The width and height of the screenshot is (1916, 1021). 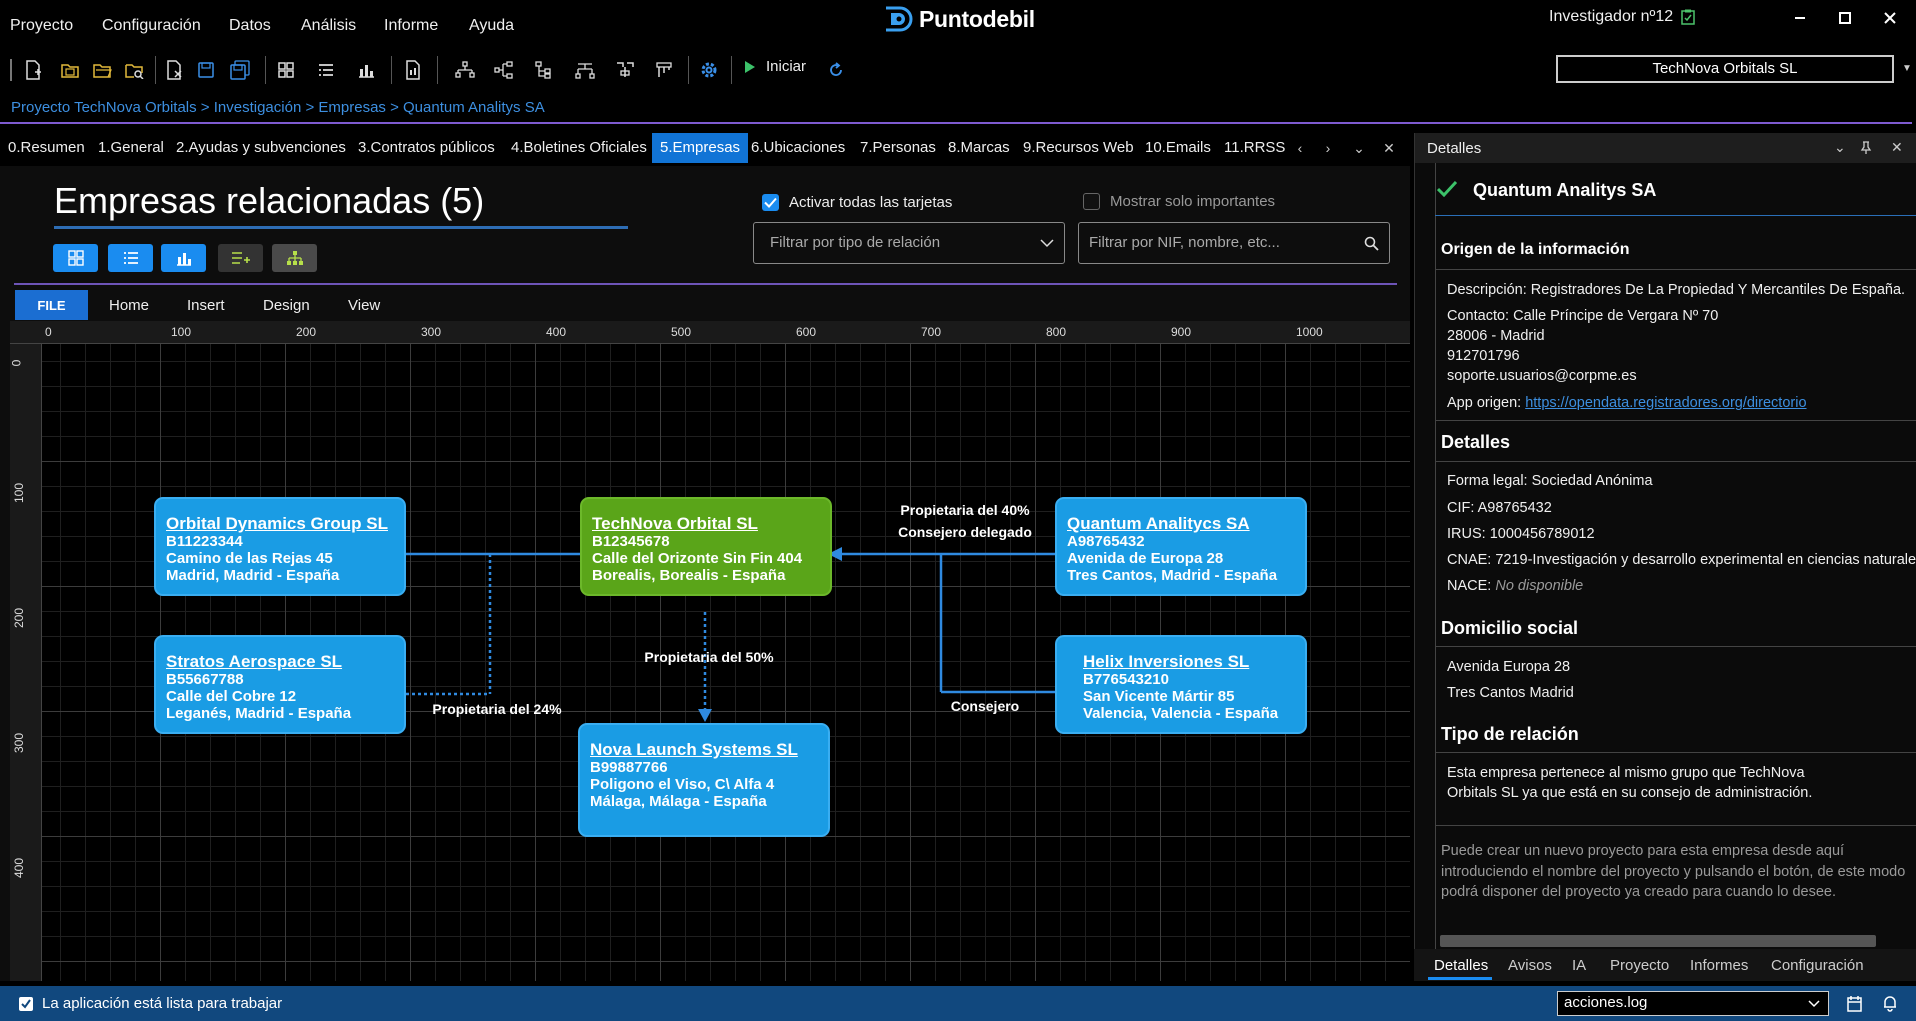 What do you see at coordinates (174, 70) in the screenshot?
I see `close-document-icon` at bounding box center [174, 70].